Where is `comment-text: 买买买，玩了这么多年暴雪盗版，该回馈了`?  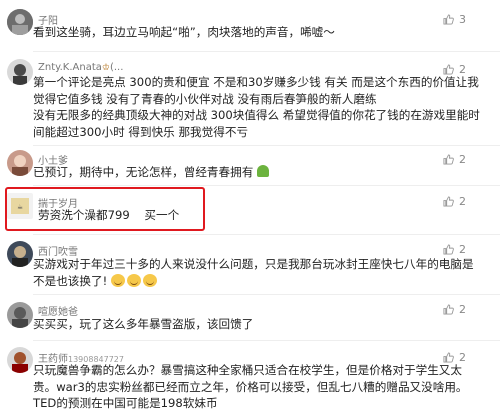 comment-text: 买买买，玩了这么多年暴雪盗版，该回馈了 is located at coordinates (249, 324).